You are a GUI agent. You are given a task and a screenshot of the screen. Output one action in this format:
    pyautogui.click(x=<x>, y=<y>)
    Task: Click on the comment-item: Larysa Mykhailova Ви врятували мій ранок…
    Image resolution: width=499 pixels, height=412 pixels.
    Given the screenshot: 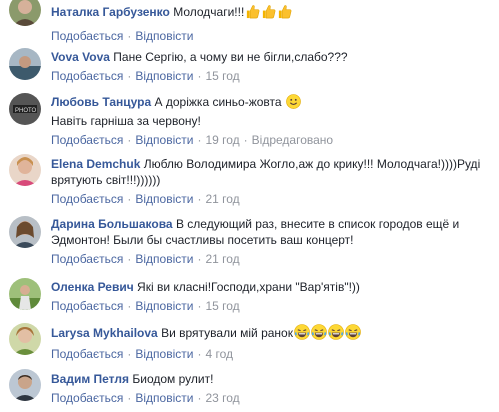 What is the action you would take?
    pyautogui.click(x=249, y=342)
    